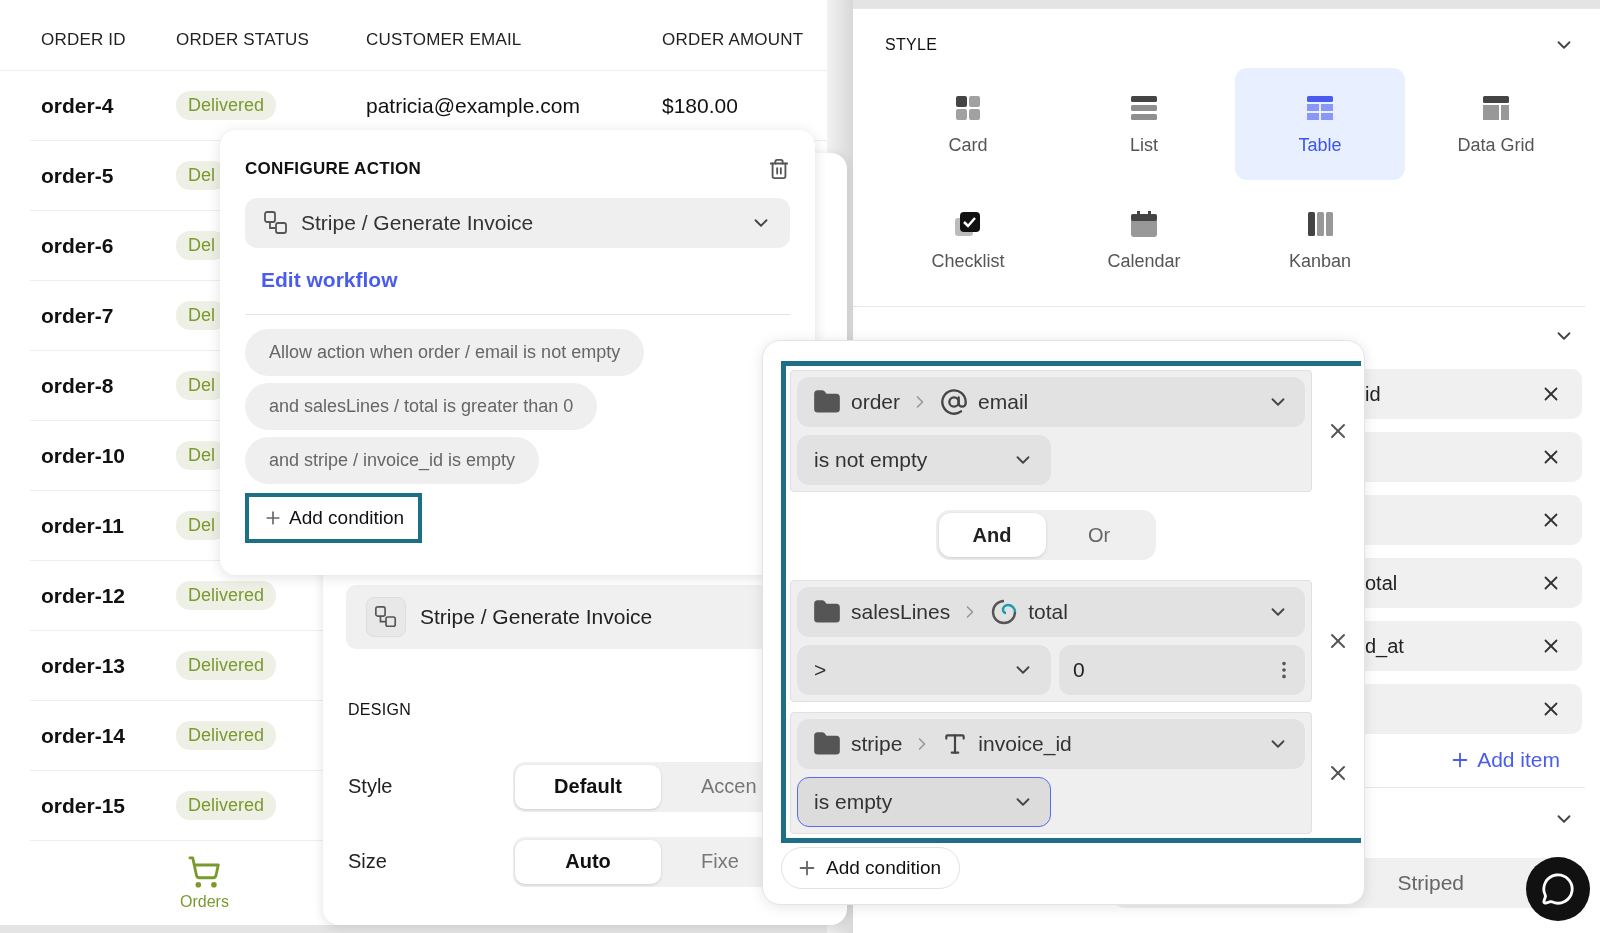 The height and width of the screenshot is (933, 1600). What do you see at coordinates (444, 40) in the screenshot?
I see `column-header: CUSTOMER EMAIL` at bounding box center [444, 40].